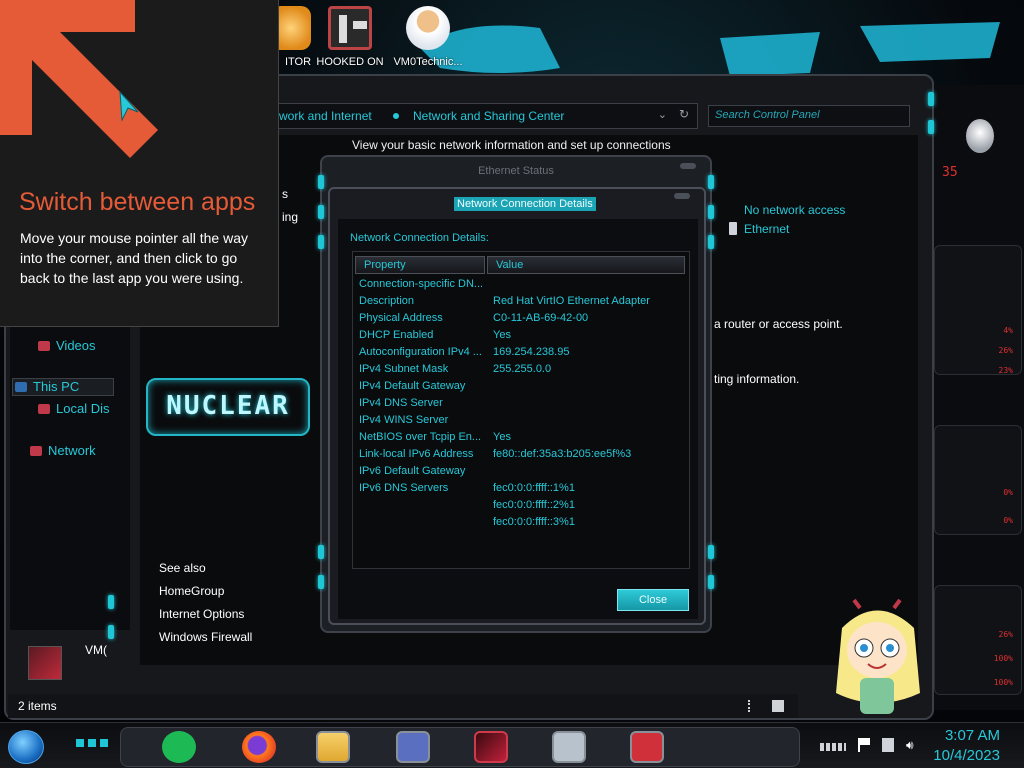 The image size is (1024, 768). What do you see at coordinates (96, 650) in the screenshot?
I see `vm-label: VM(` at bounding box center [96, 650].